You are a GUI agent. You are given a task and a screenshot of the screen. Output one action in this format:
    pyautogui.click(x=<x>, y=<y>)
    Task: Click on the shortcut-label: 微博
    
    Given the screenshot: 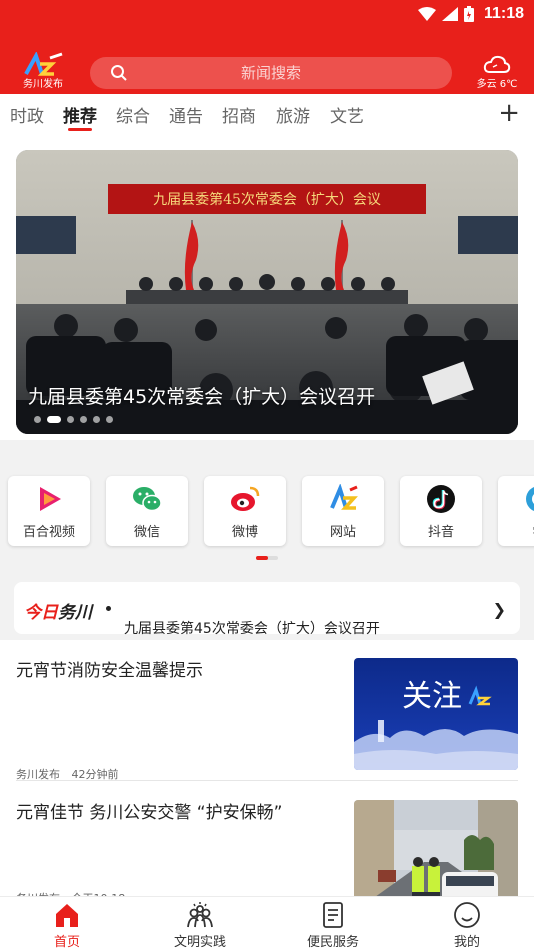 What is the action you would take?
    pyautogui.click(x=244, y=532)
    